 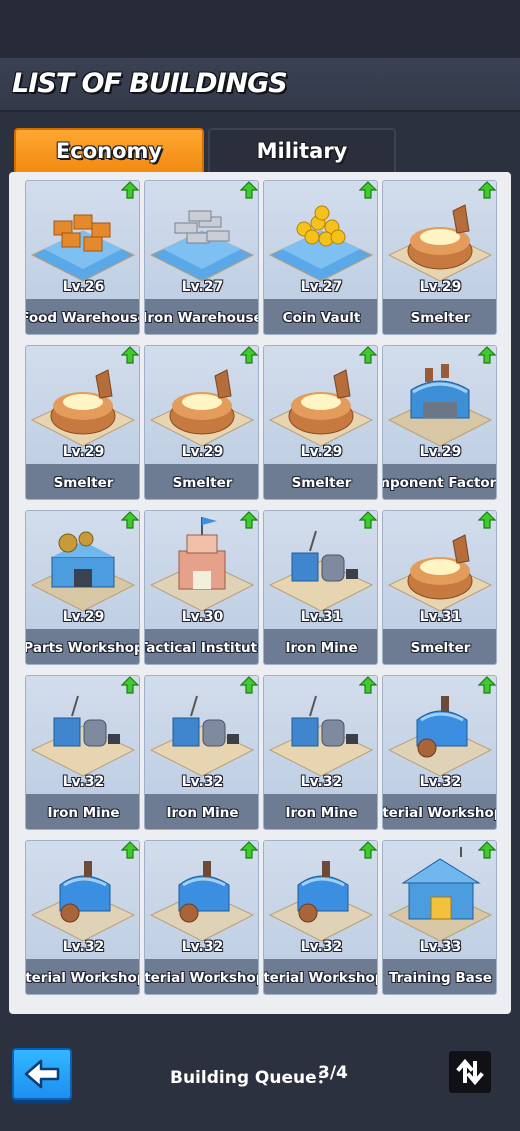 What do you see at coordinates (201, 257) in the screenshot?
I see `building-card-iron-warehouse: Lv.27 Iron Warehouse` at bounding box center [201, 257].